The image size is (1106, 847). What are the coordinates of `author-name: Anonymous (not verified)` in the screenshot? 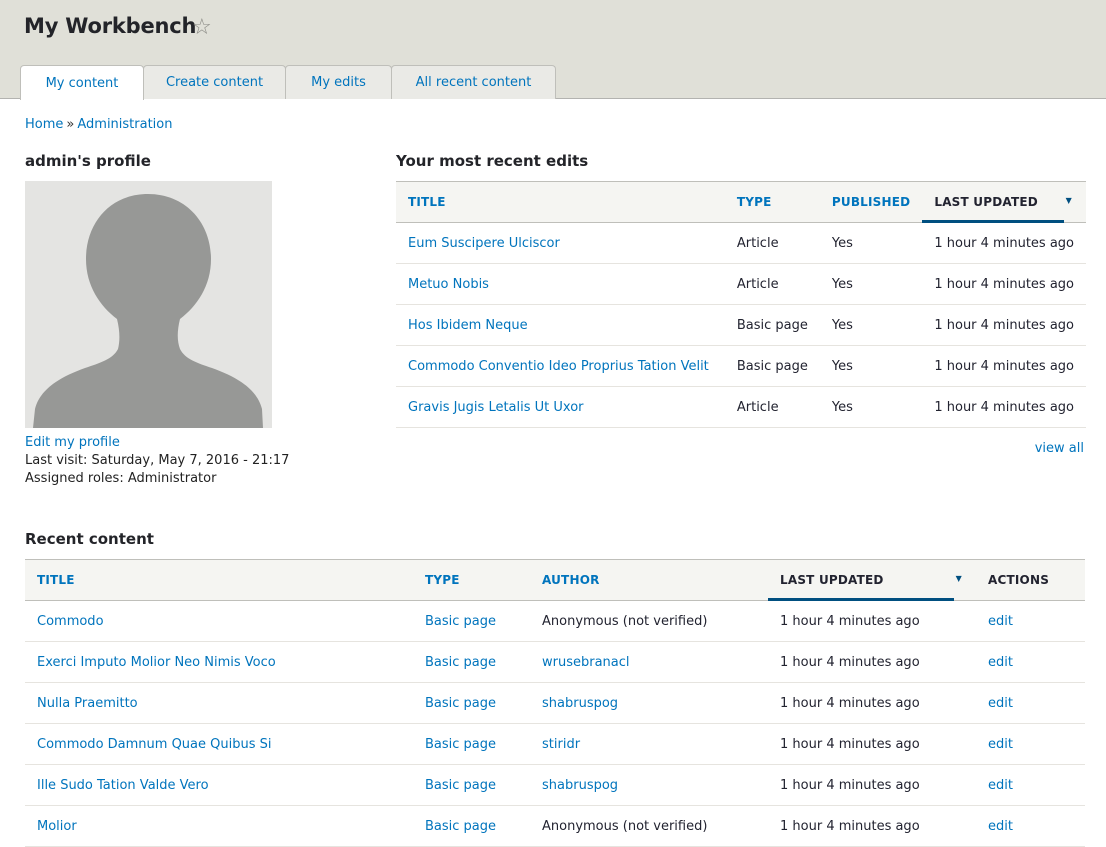 It's located at (625, 826).